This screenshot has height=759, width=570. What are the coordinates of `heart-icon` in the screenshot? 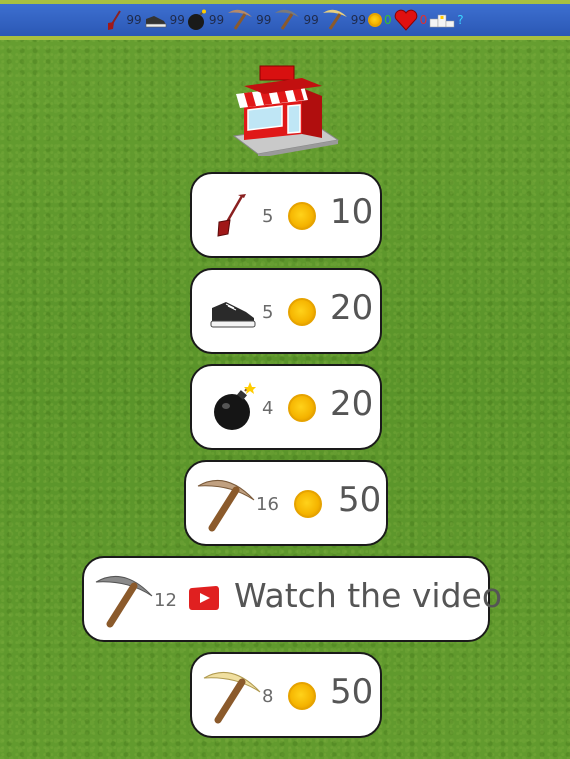 It's located at (405, 20).